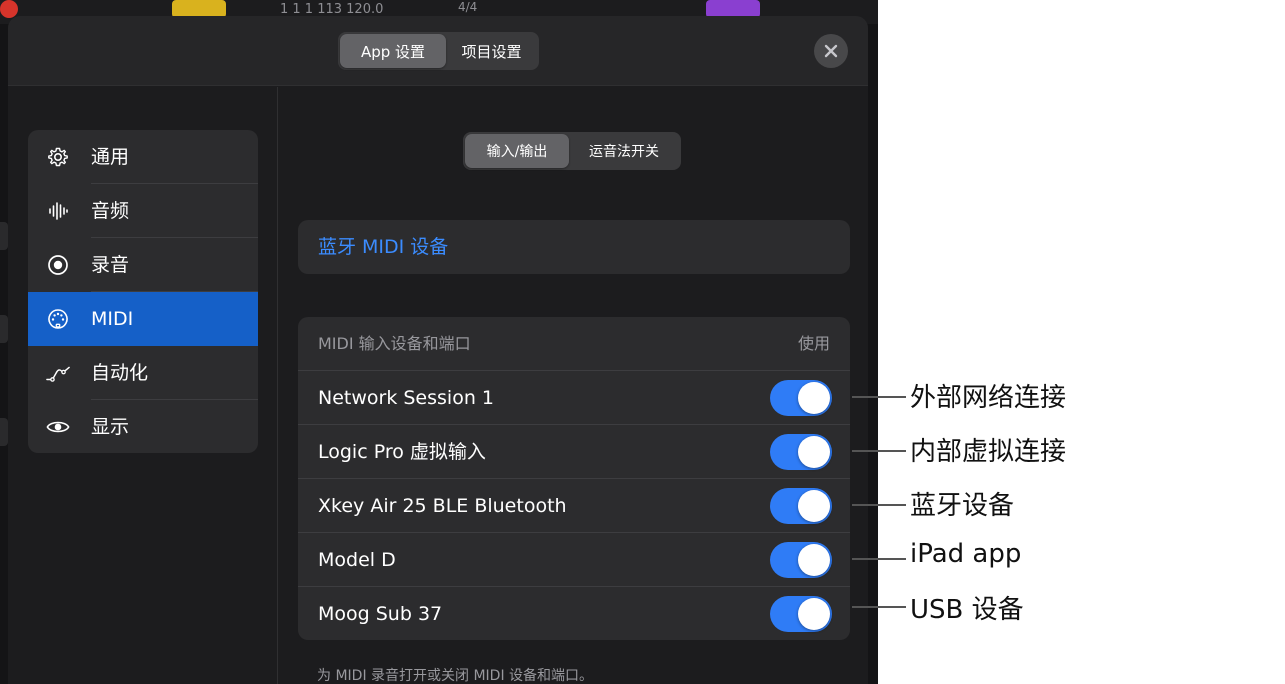 The image size is (1285, 684). I want to click on sidebar-item-audio: 音频, so click(143, 211).